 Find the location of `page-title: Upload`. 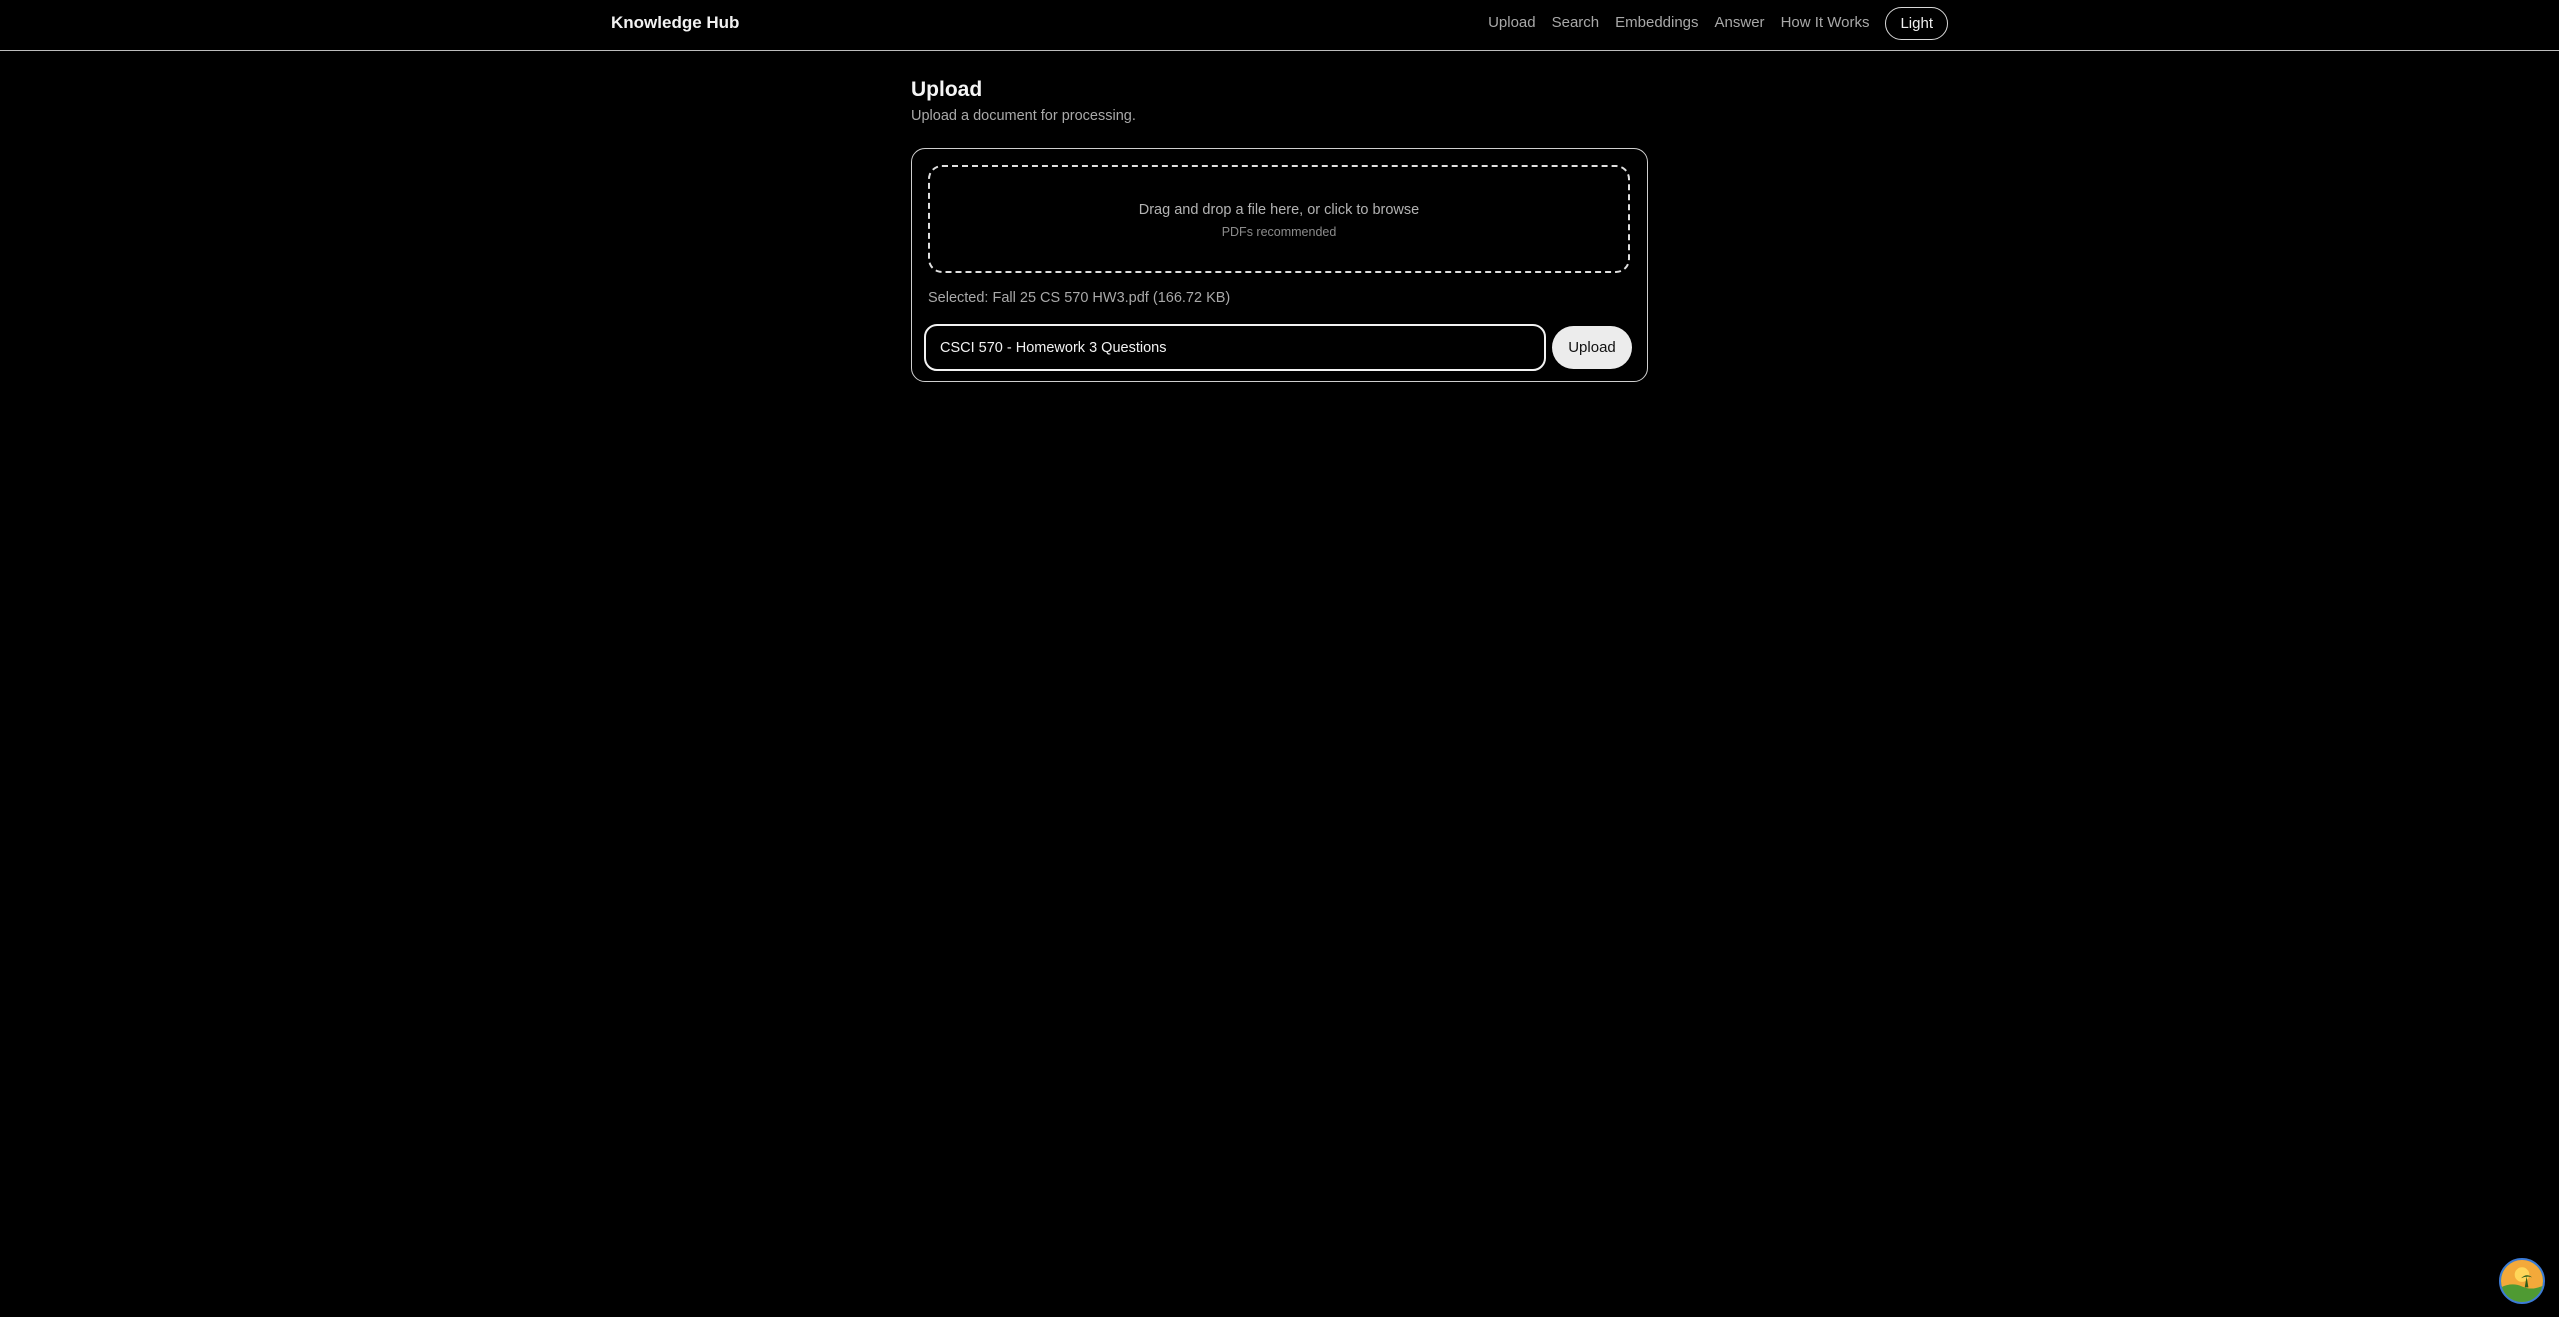

page-title: Upload is located at coordinates (947, 89).